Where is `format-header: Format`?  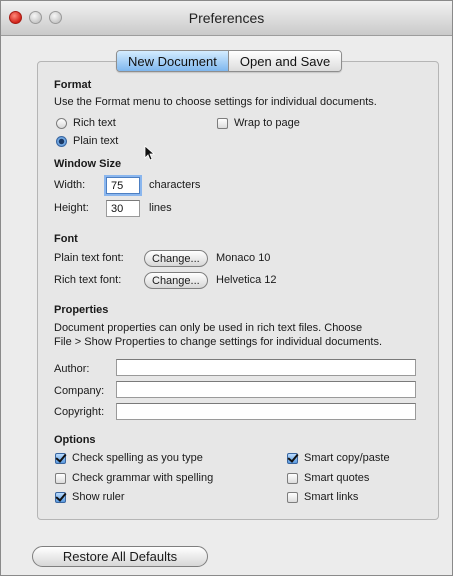 format-header: Format is located at coordinates (73, 85).